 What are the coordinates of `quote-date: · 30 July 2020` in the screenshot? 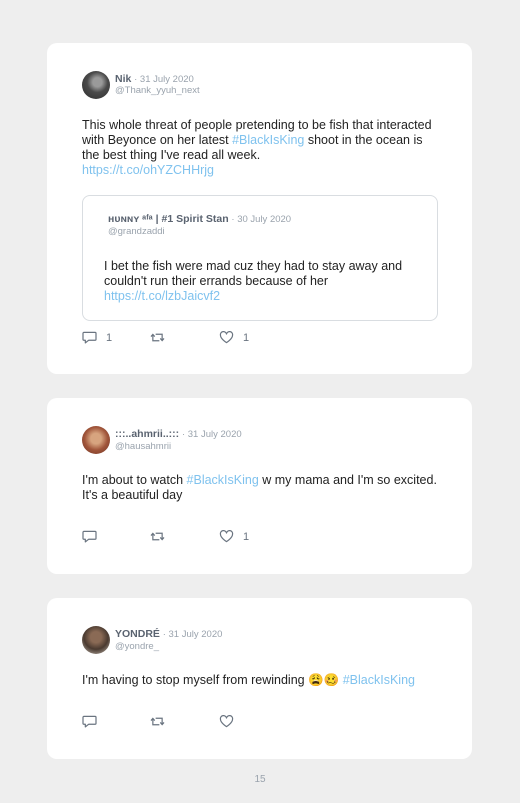 It's located at (261, 219).